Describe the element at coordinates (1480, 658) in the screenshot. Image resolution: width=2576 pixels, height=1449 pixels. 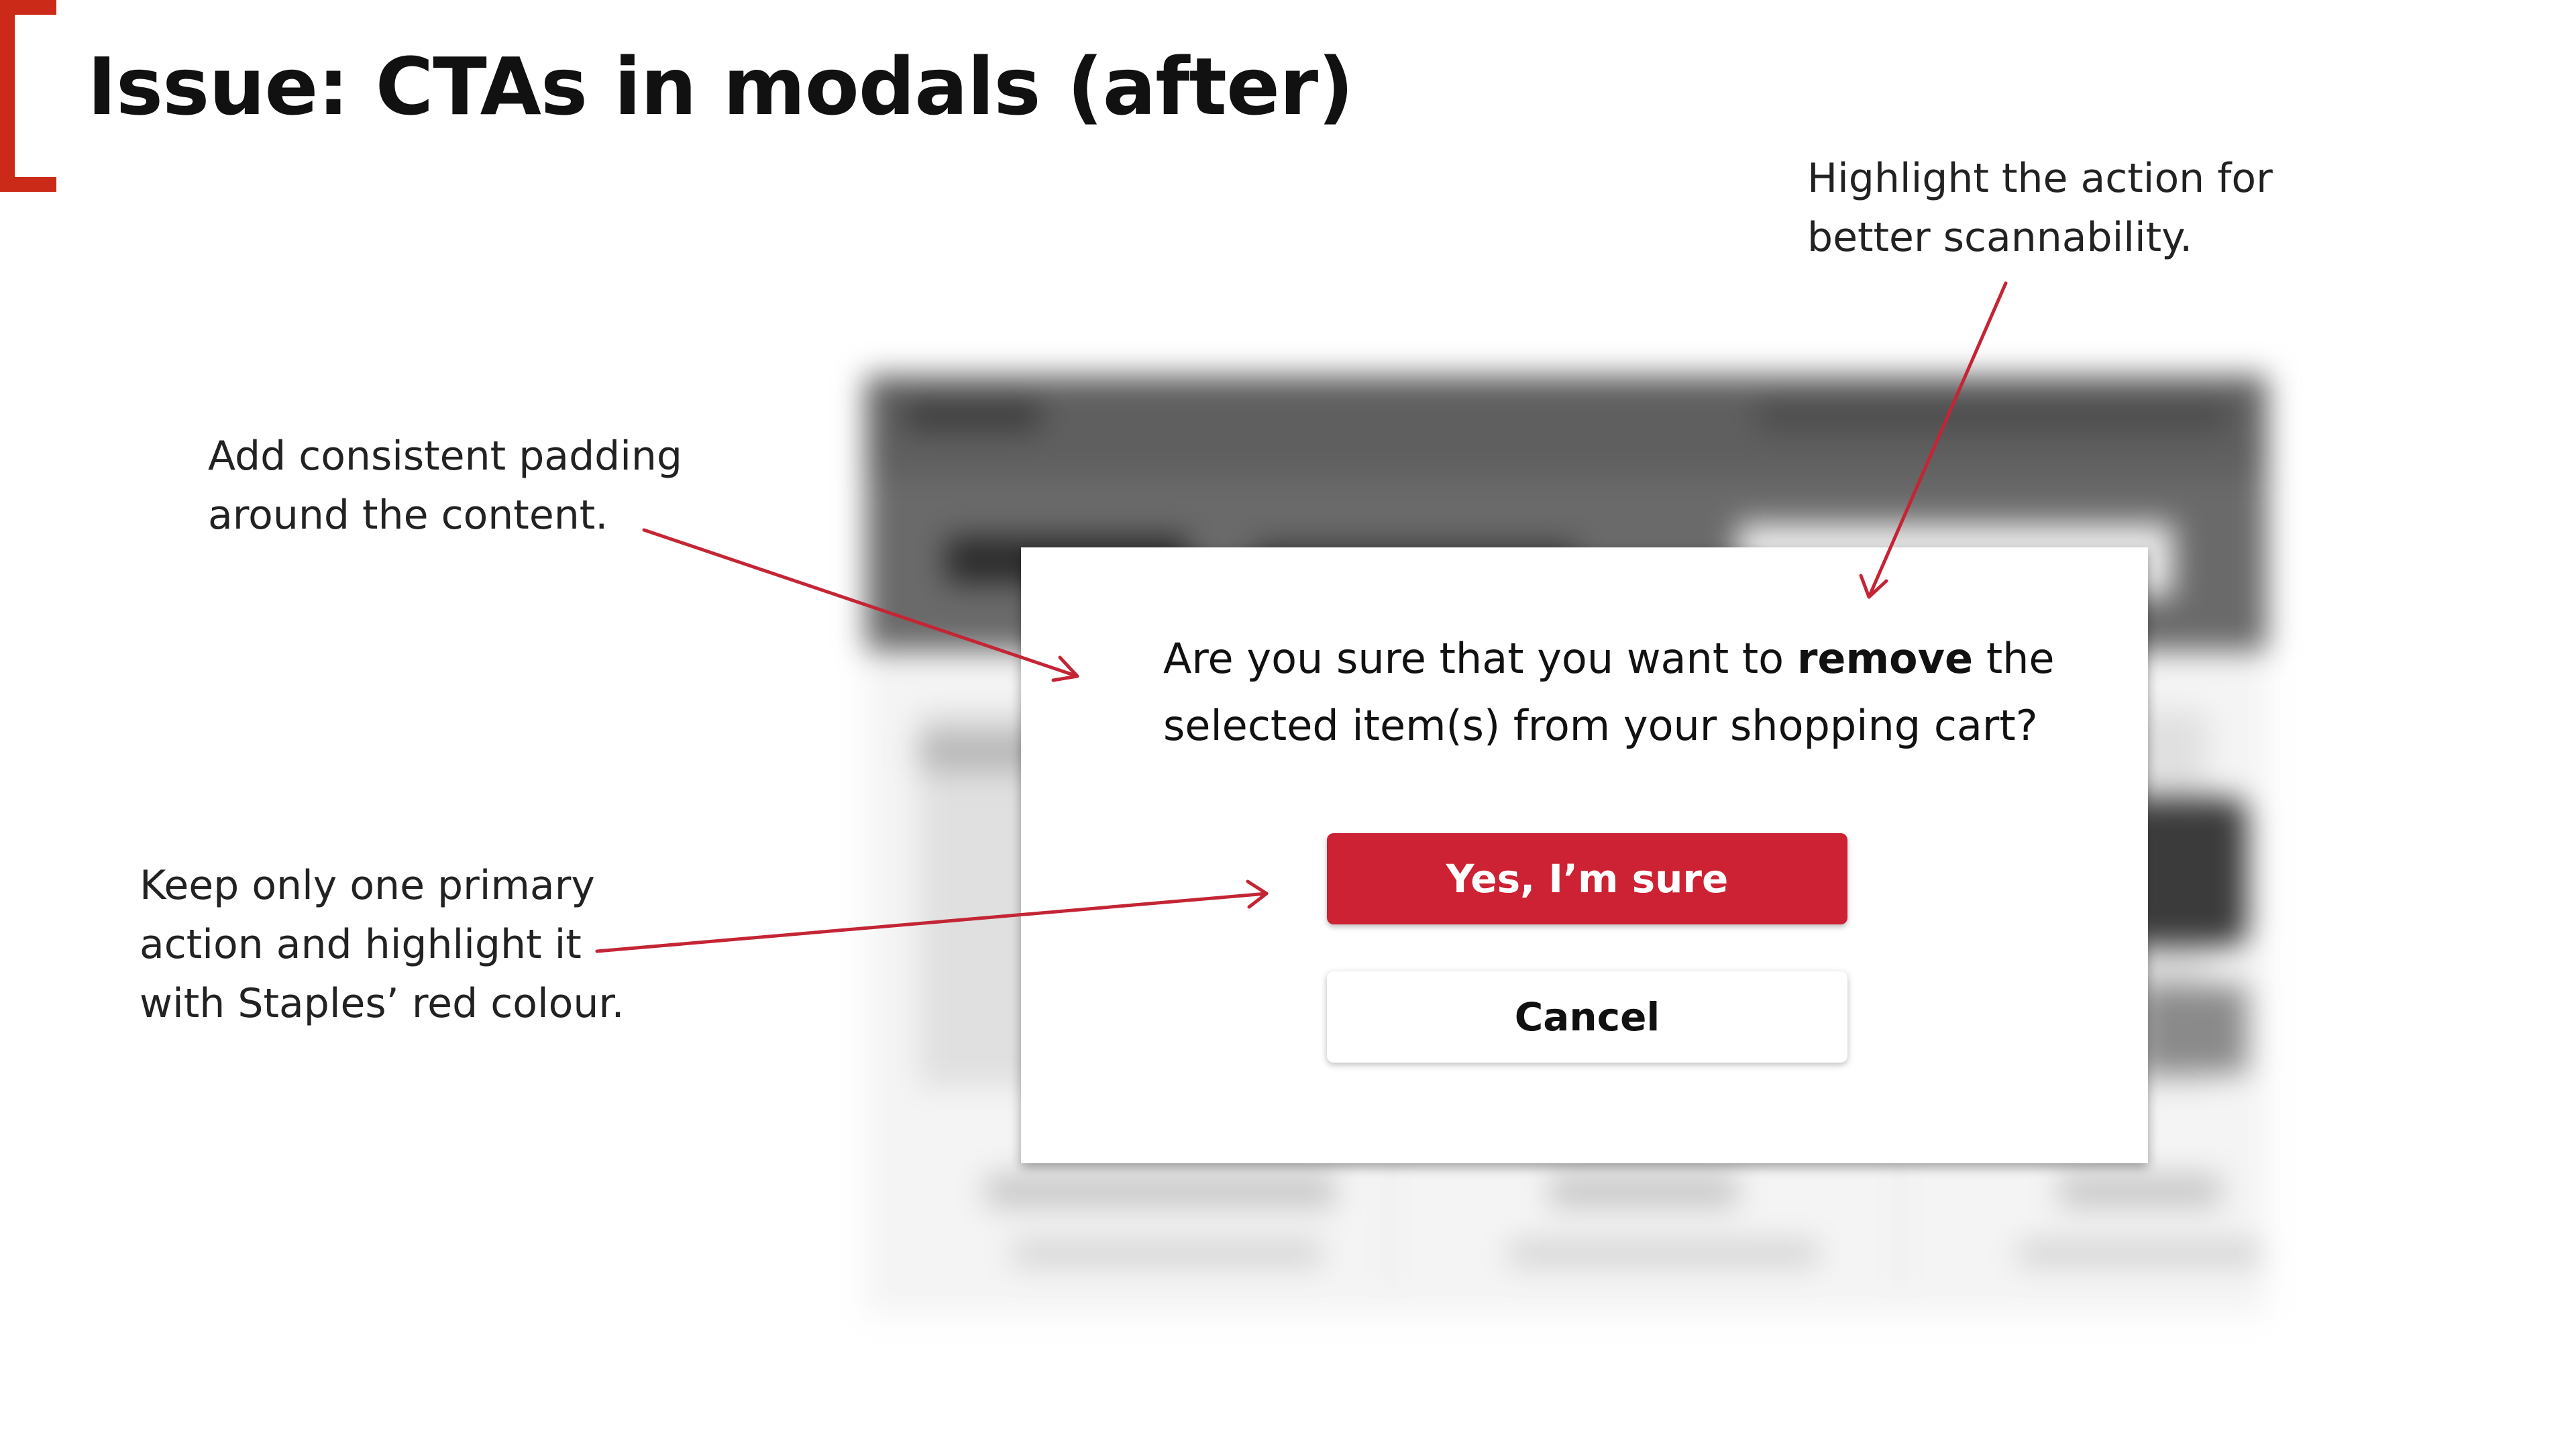
I see `modal-message-prefix: Are you sure that you want to` at that location.